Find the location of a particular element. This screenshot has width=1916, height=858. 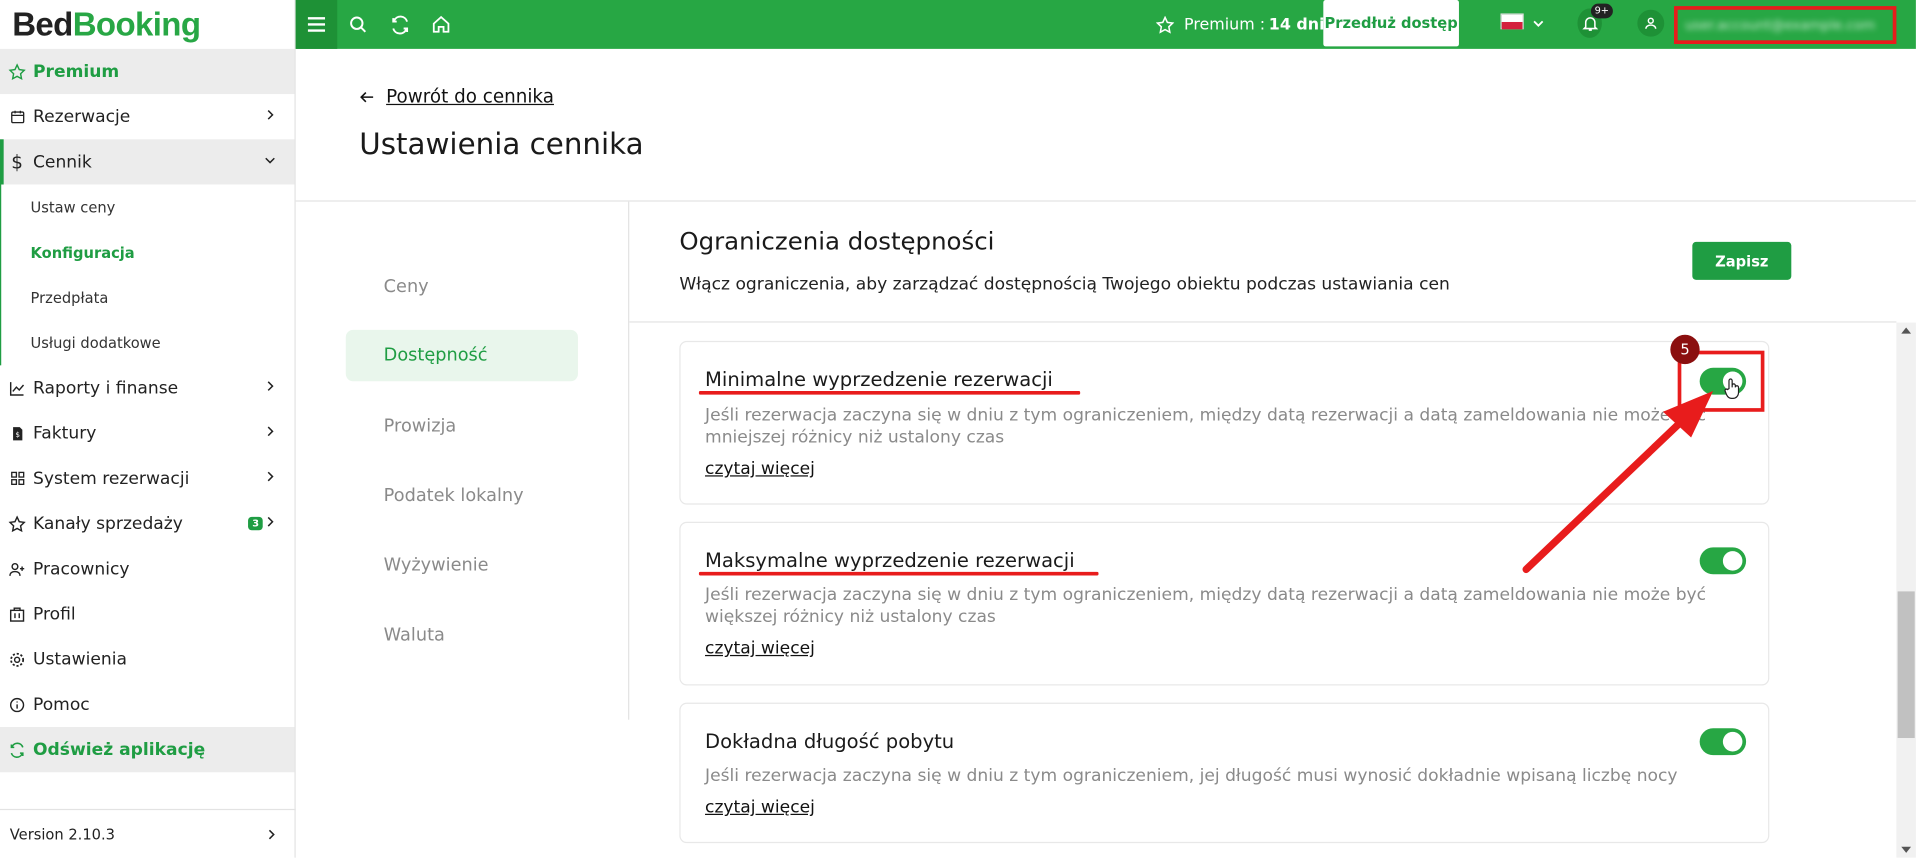

scrollbar is located at coordinates (1906, 590).